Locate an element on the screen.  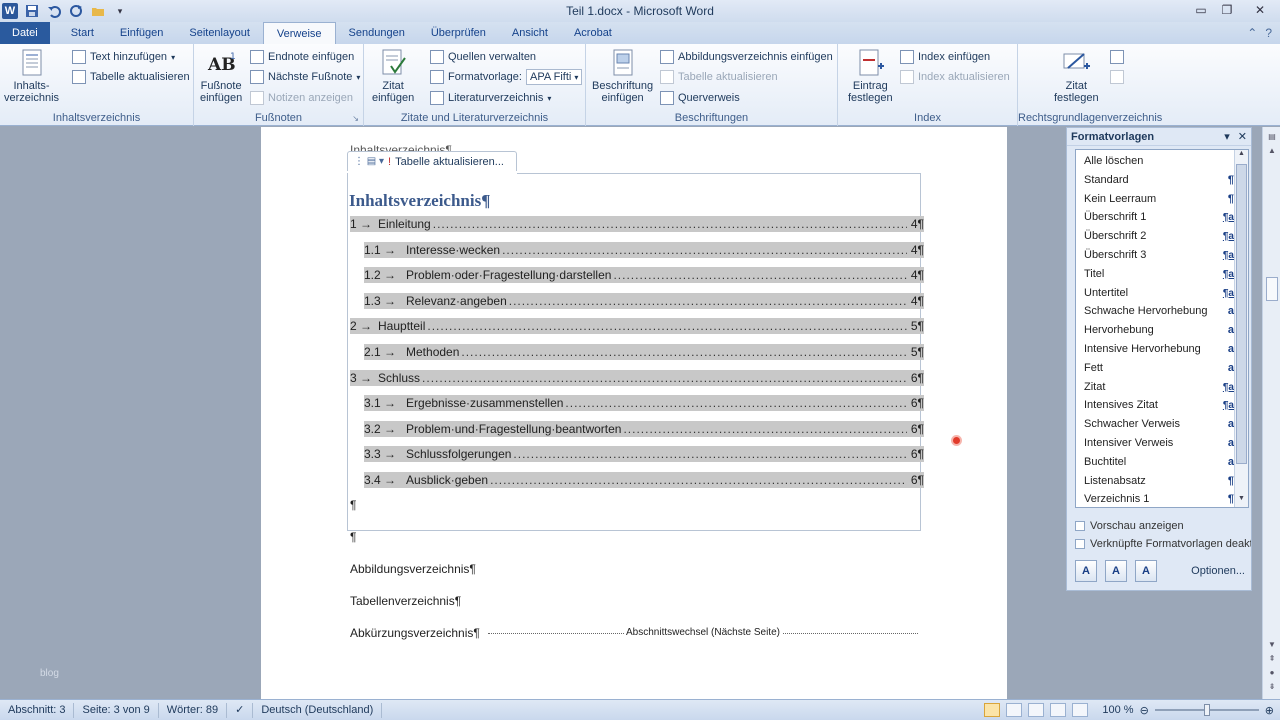
close-icon: ✕ is located at coordinates (1260, 10).